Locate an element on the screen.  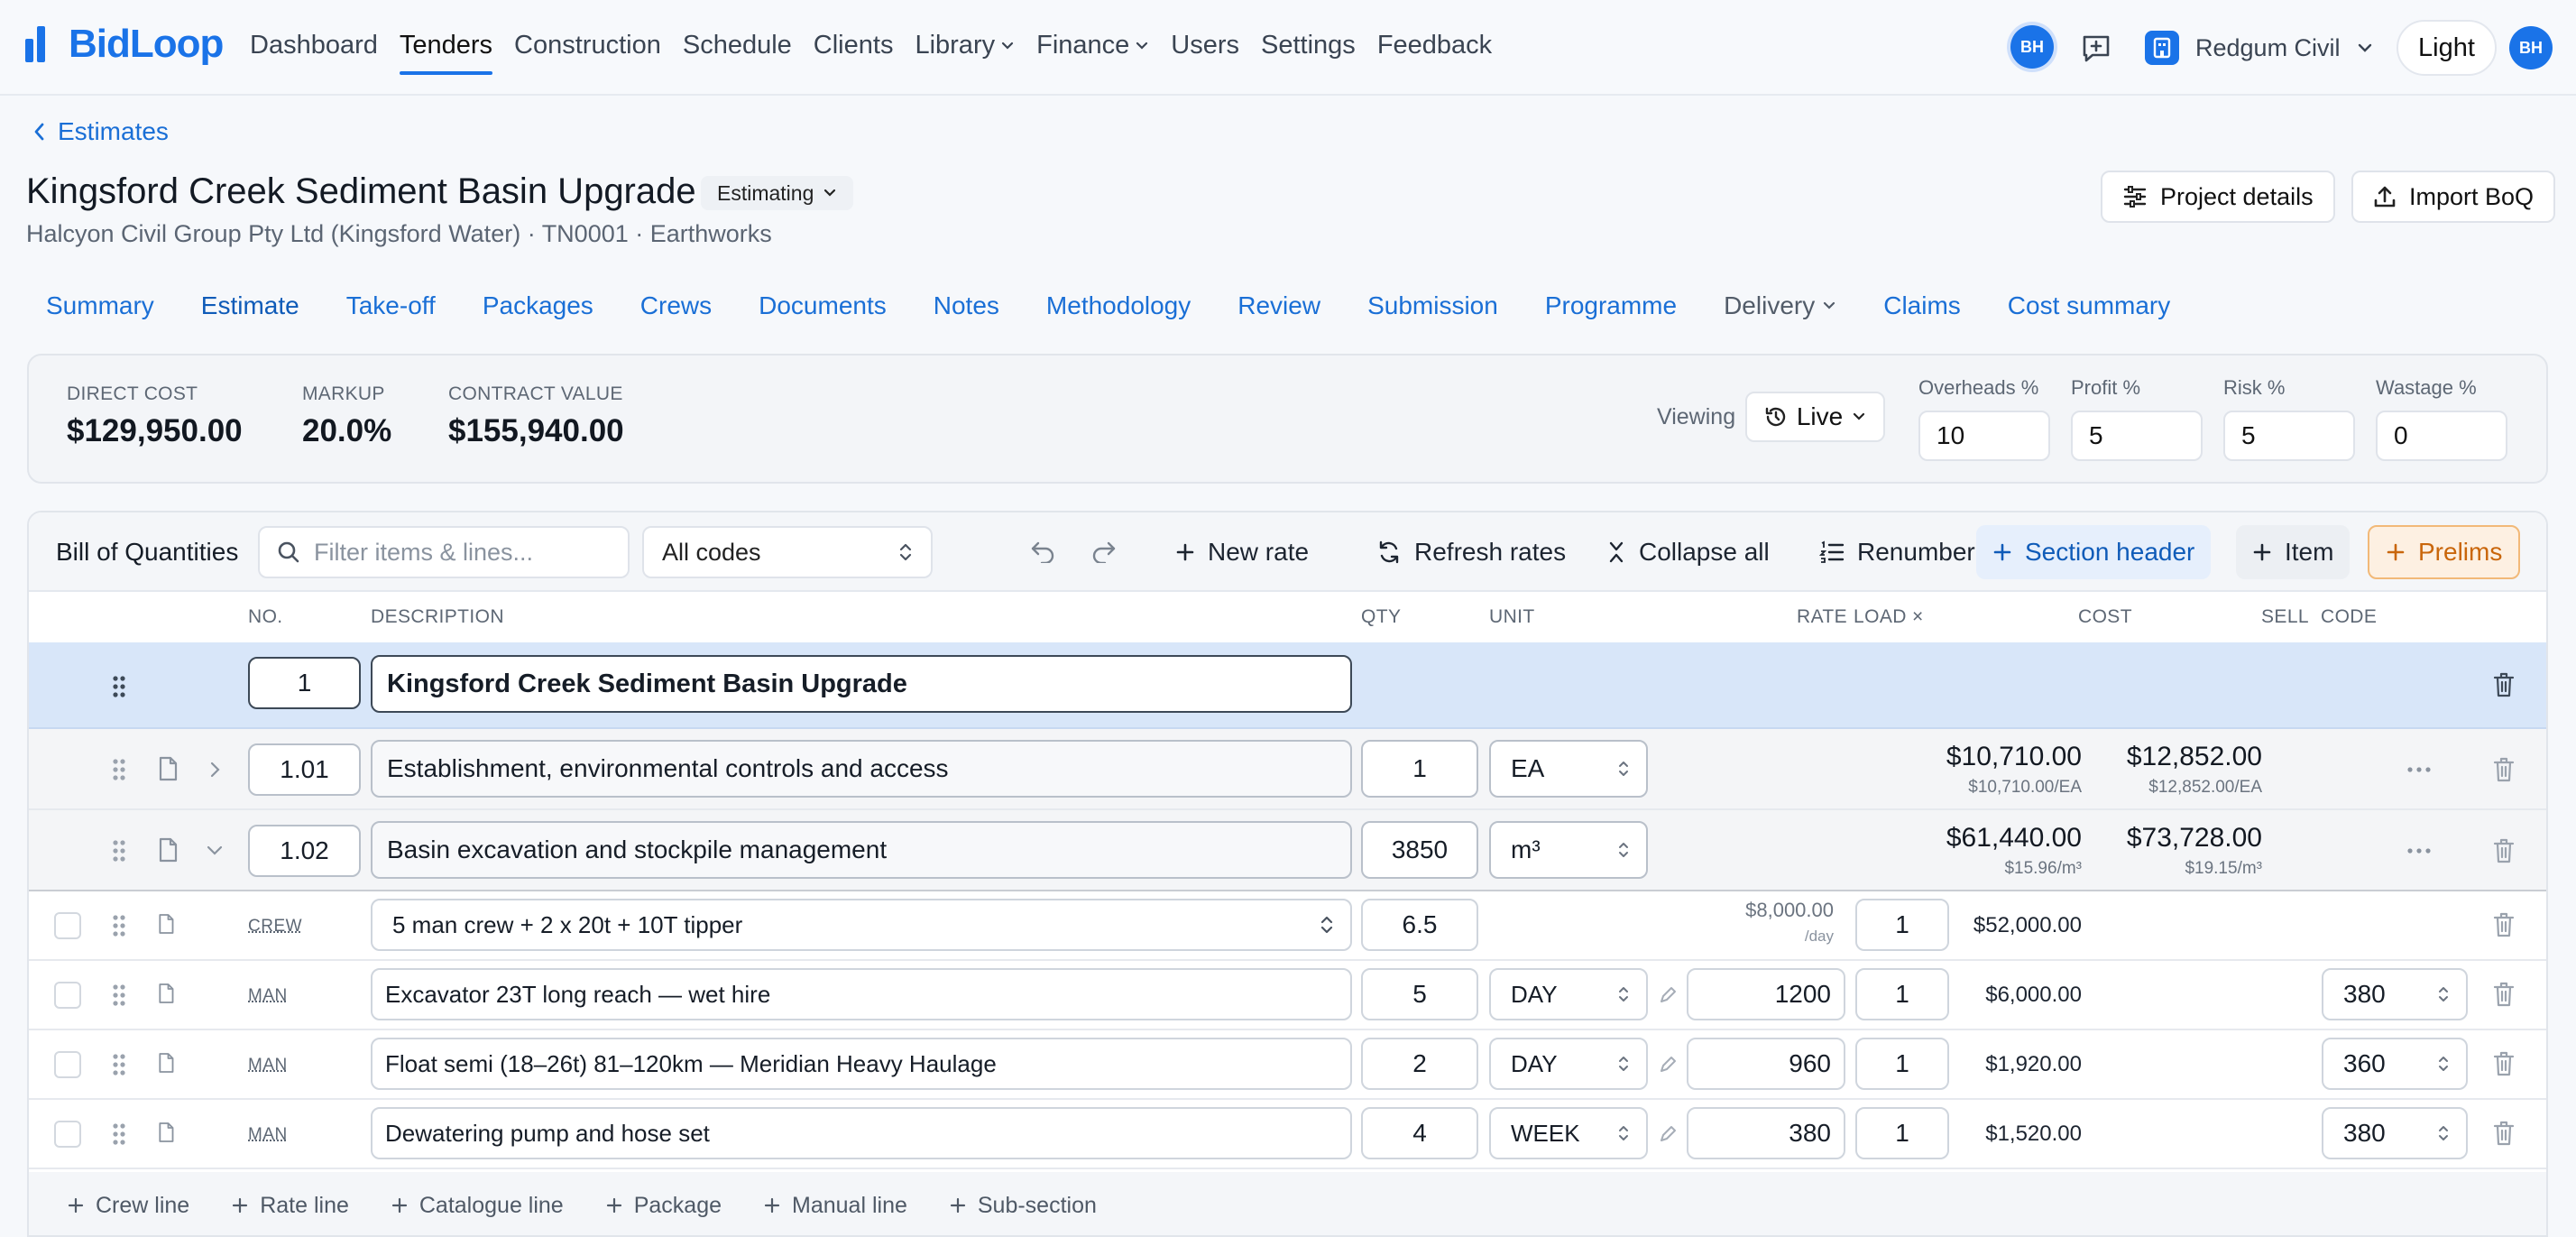
line-rate-field: 960 is located at coordinates (1766, 1064).